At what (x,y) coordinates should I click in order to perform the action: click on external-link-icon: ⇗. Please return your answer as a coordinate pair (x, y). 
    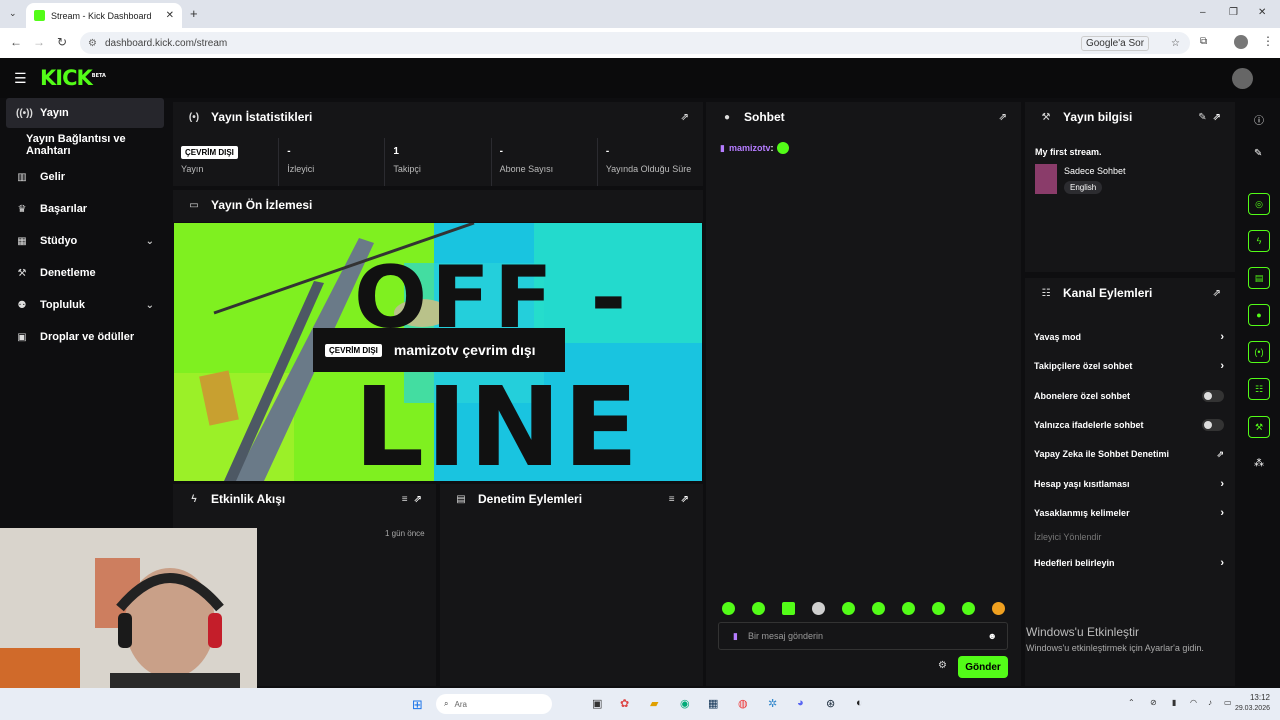
    Looking at the image, I should click on (1220, 453).